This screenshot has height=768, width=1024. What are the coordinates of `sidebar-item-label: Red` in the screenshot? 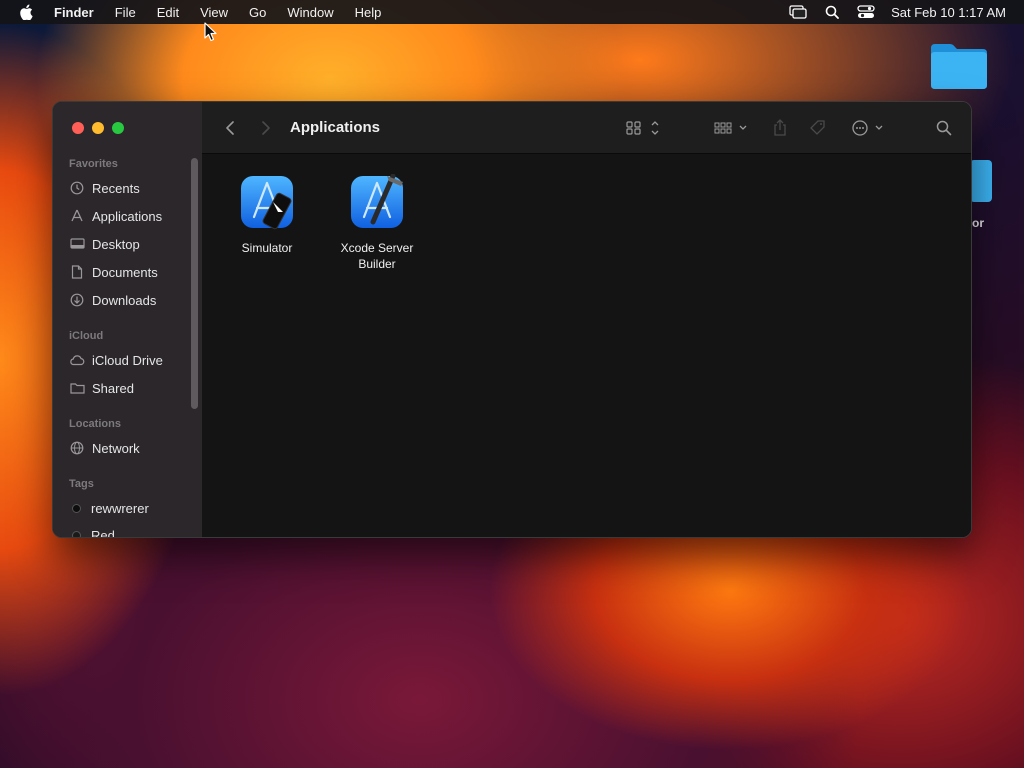 It's located at (103, 532).